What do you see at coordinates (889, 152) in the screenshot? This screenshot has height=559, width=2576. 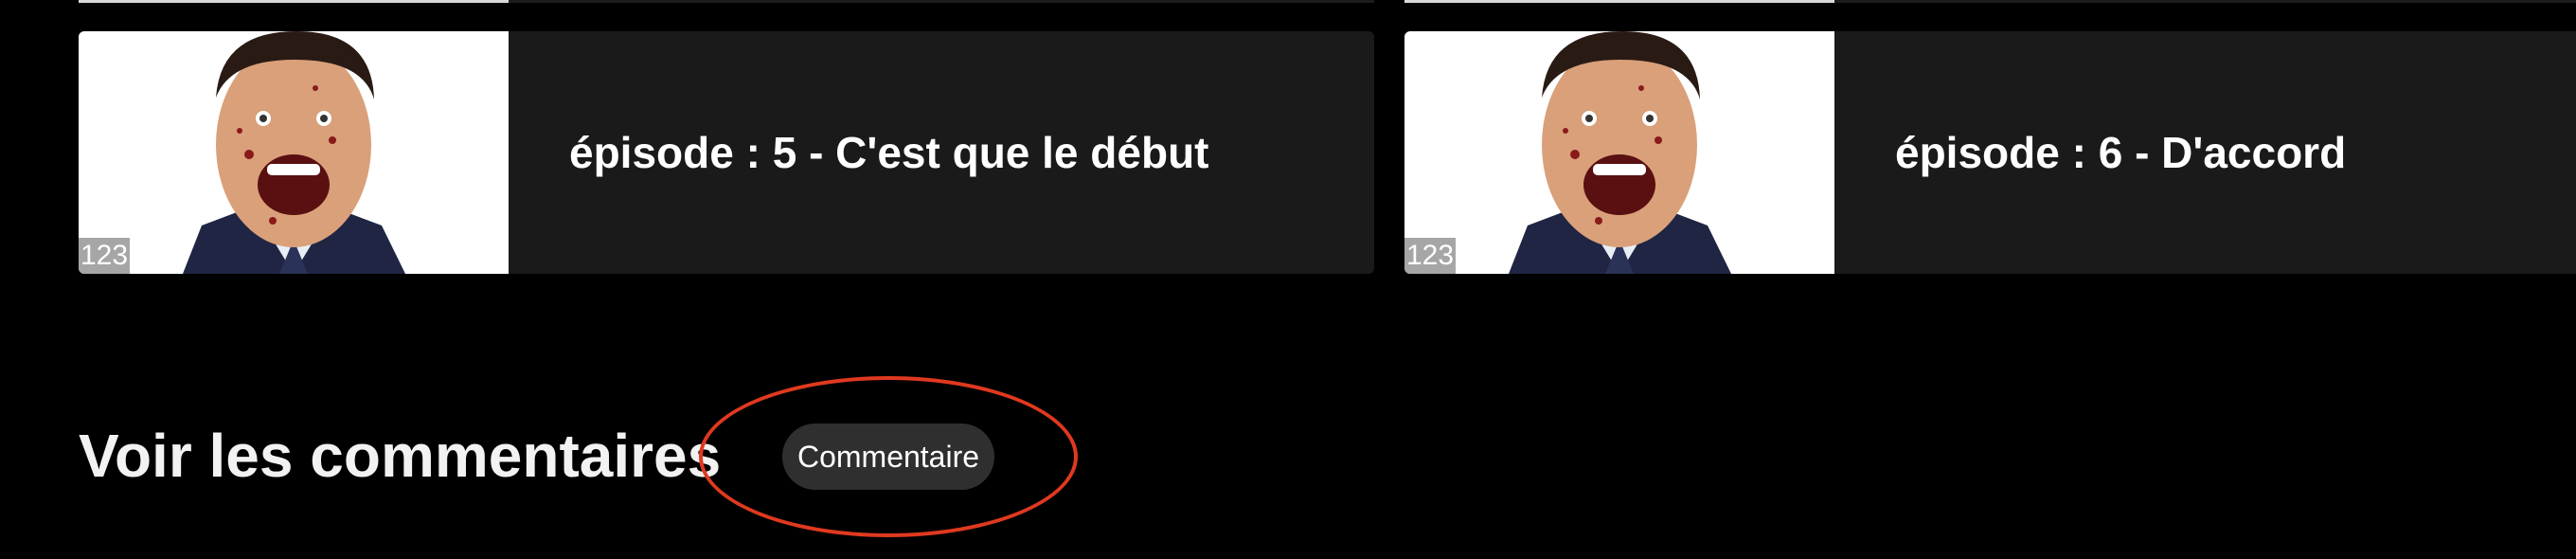 I see `episode-title: épisode : 5 - C'est que le début` at bounding box center [889, 152].